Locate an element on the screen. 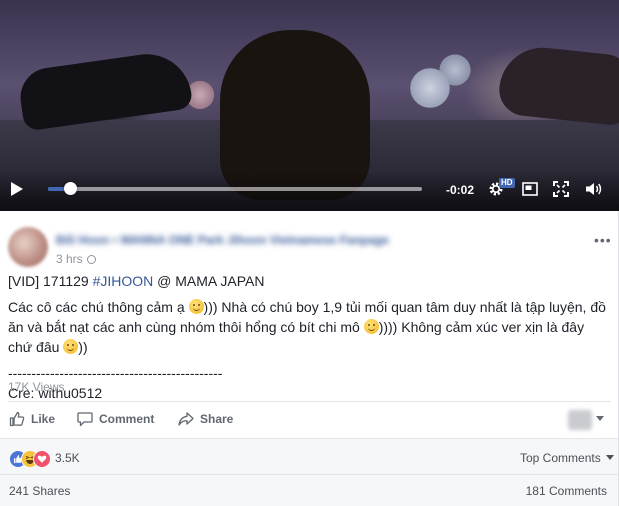 The height and width of the screenshot is (506, 619). video-time-remaining: -0:02 is located at coordinates (460, 190).